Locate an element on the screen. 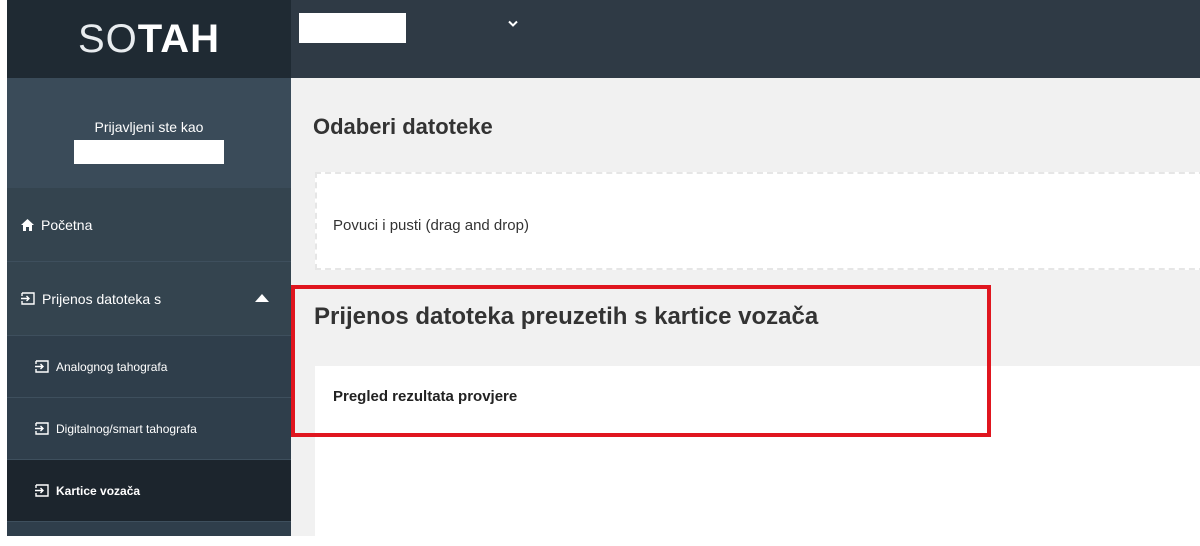  logo-text: SOTAH is located at coordinates (149, 39).